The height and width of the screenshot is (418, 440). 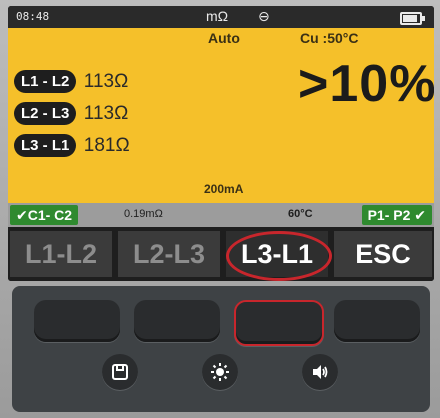 I want to click on brightness-button, so click(x=220, y=372).